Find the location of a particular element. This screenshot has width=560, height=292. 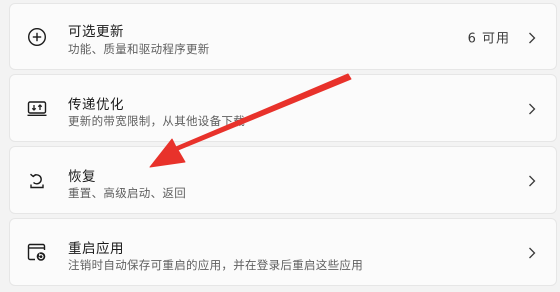

recovery-title: 恢复 is located at coordinates (82, 177).